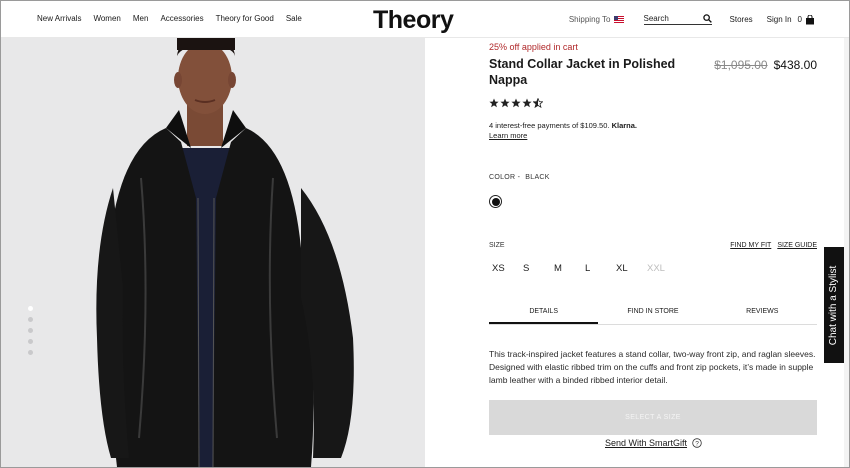 This screenshot has width=850, height=468. Describe the element at coordinates (677, 19) in the screenshot. I see `search-input: Search` at that location.